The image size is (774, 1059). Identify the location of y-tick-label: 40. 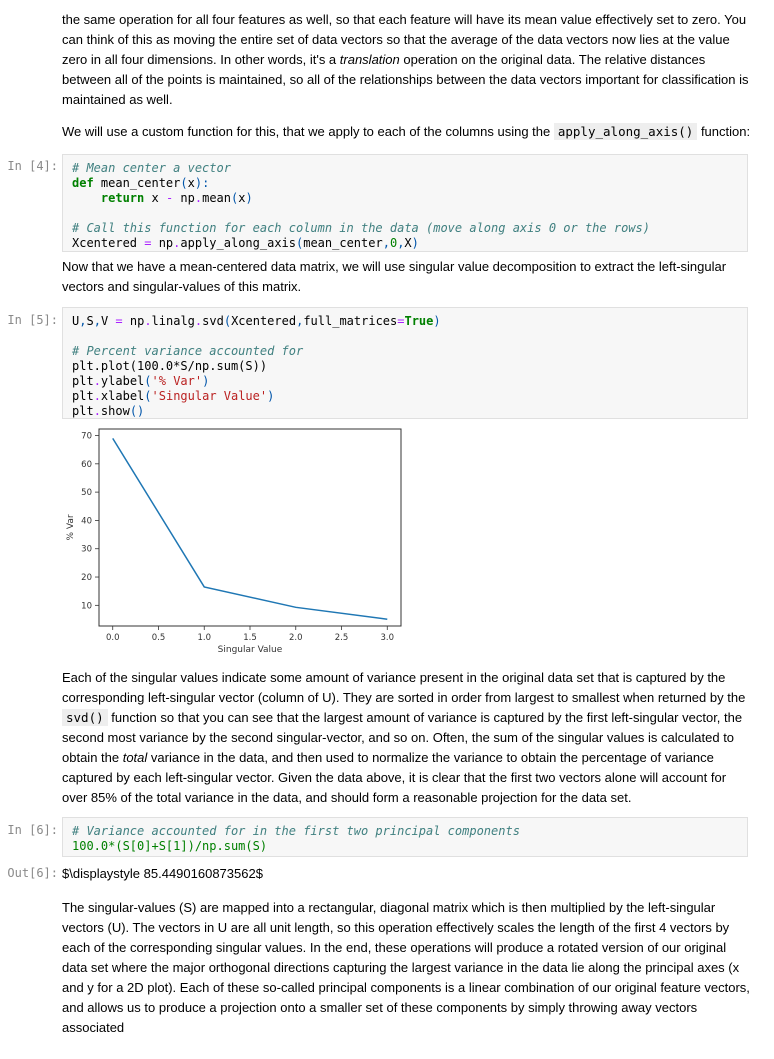
(86, 521).